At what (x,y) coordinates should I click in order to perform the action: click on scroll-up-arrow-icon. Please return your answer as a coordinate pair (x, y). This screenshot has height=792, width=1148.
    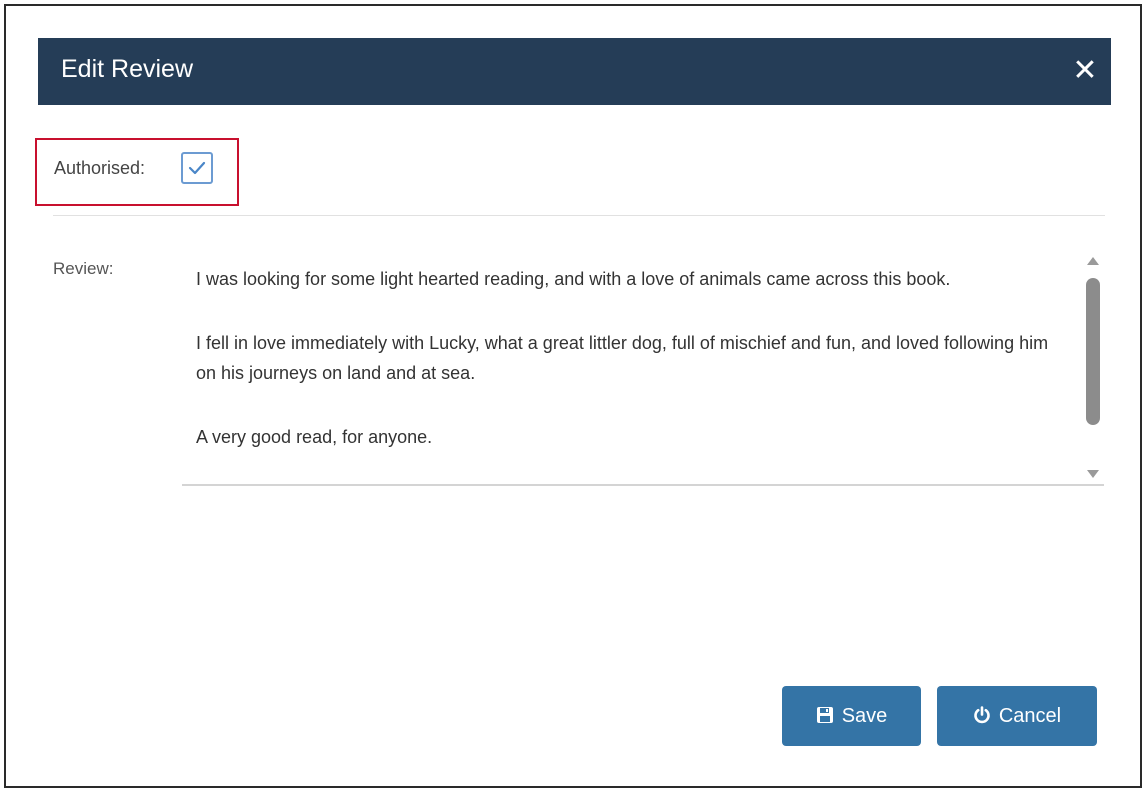
    Looking at the image, I should click on (1093, 261).